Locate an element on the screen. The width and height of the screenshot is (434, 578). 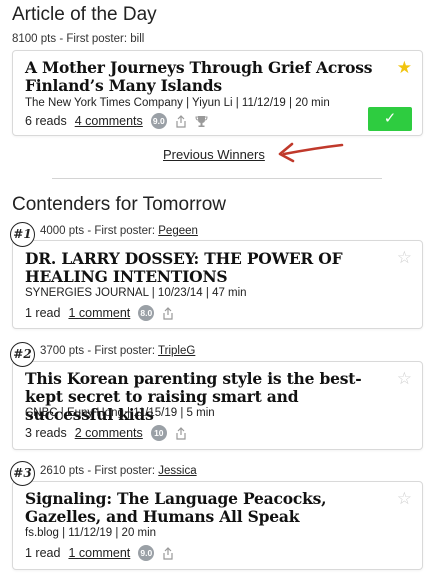
comments-link: 2 comments is located at coordinates (109, 433).